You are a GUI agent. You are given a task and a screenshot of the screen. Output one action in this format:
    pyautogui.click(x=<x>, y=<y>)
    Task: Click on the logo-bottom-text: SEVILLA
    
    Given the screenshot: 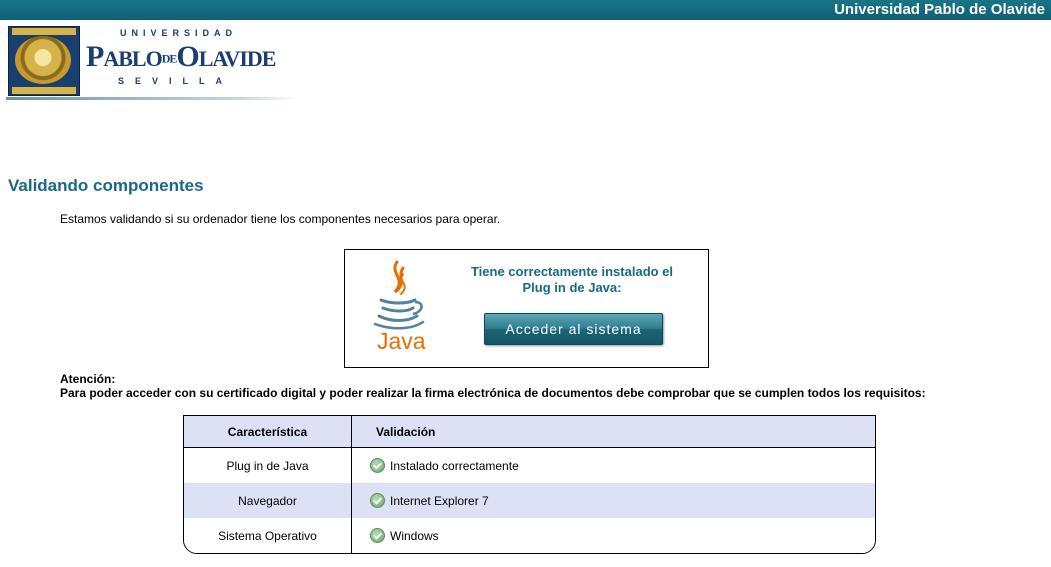 What is the action you would take?
    pyautogui.click(x=176, y=81)
    